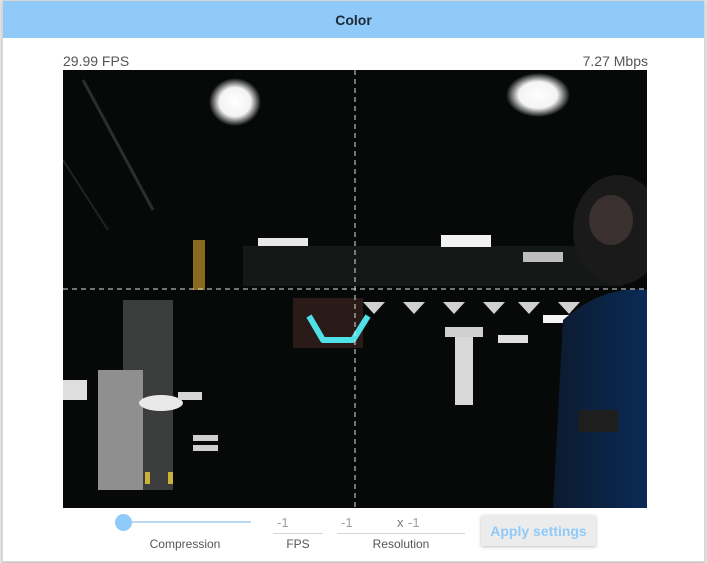  I want to click on compression-slider-track, so click(185, 522).